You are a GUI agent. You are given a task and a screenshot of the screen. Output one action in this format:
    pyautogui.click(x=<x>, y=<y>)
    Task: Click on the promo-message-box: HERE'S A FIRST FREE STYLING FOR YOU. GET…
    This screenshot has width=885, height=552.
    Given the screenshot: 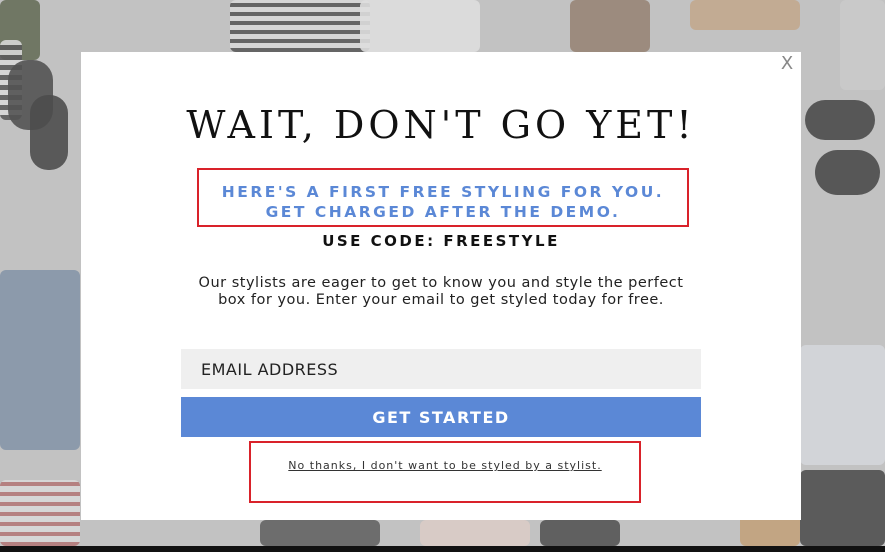 What is the action you would take?
    pyautogui.click(x=443, y=197)
    